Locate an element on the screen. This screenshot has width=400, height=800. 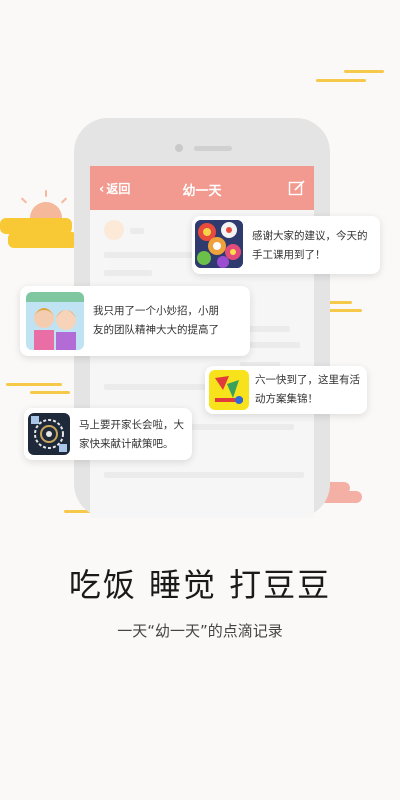
message-line: 六一快到了，这里有活 is located at coordinates (307, 380).